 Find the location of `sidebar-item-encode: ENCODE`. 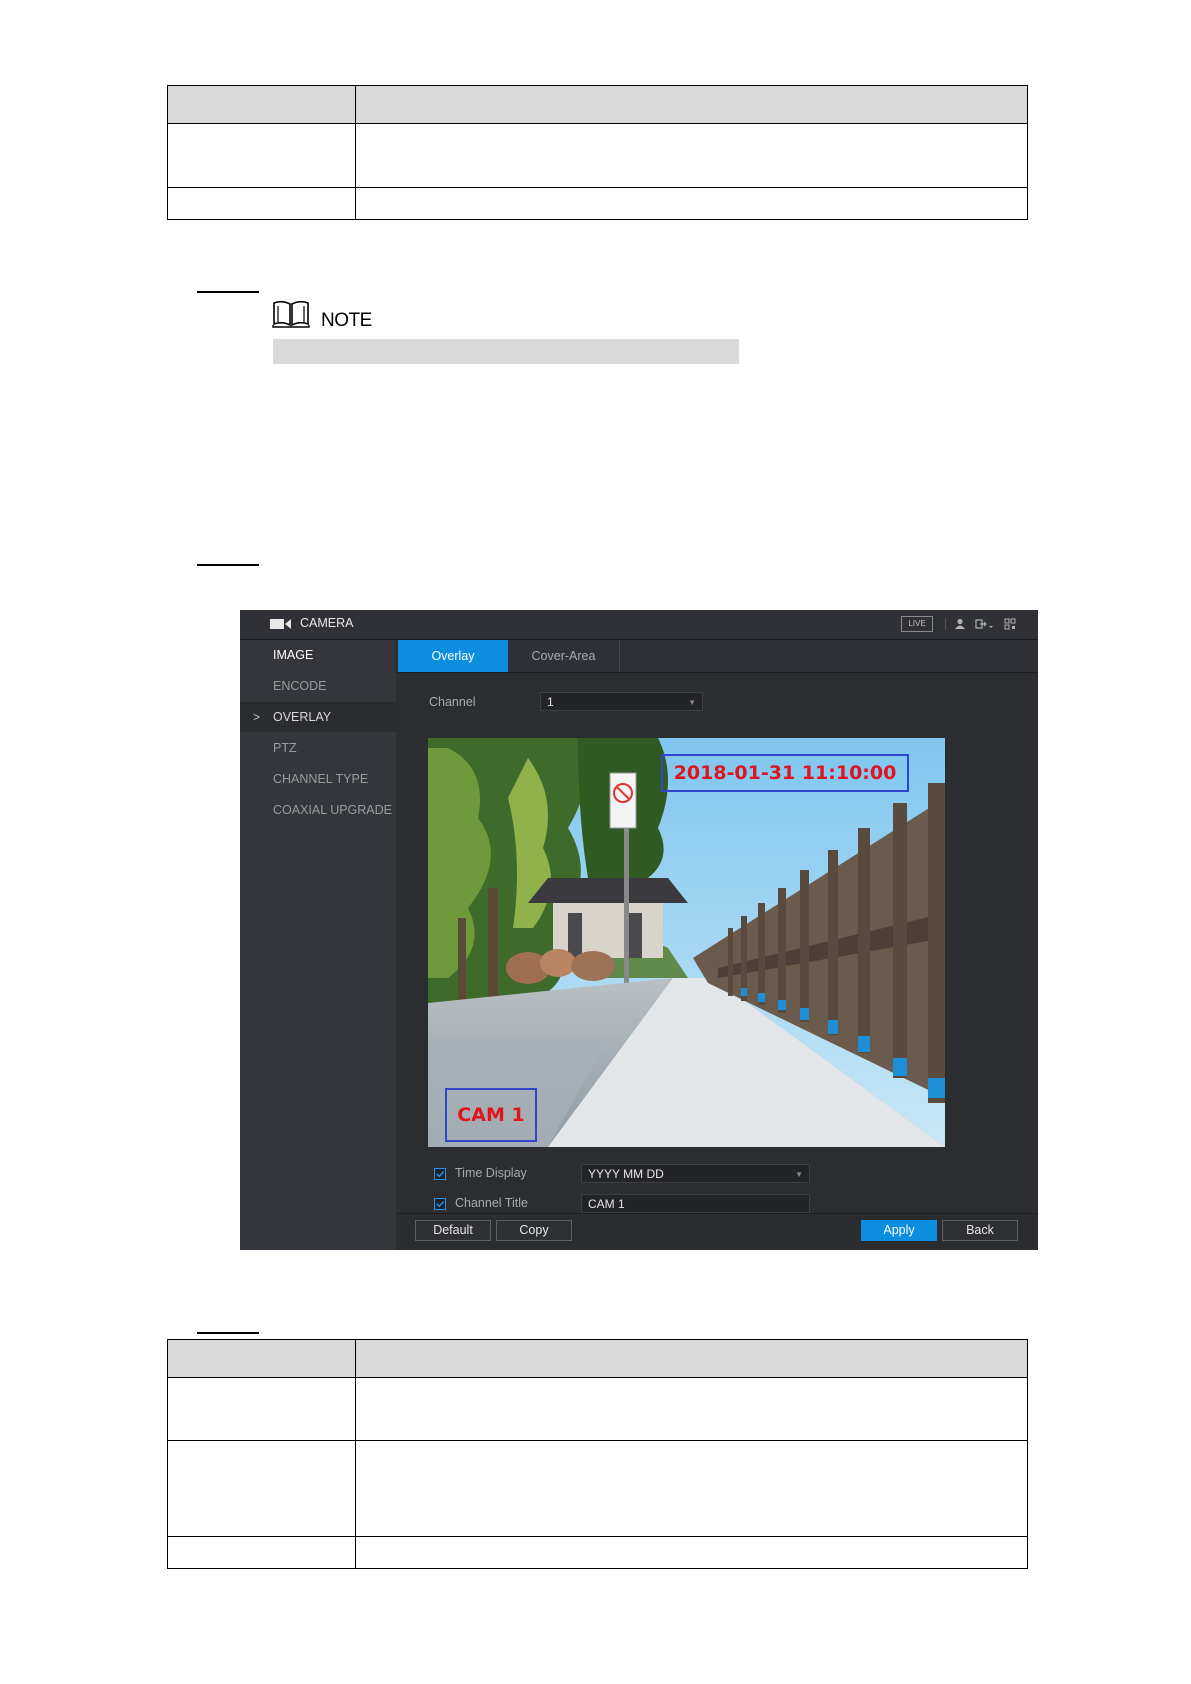

sidebar-item-encode: ENCODE is located at coordinates (318, 686).